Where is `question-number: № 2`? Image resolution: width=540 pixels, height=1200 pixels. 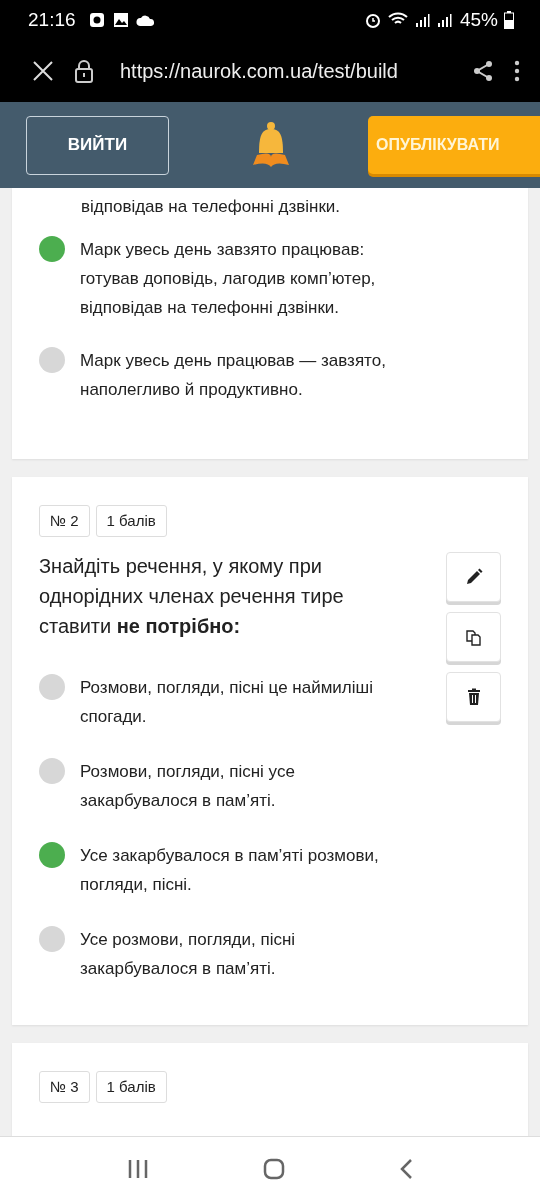 question-number: № 2 is located at coordinates (64, 521).